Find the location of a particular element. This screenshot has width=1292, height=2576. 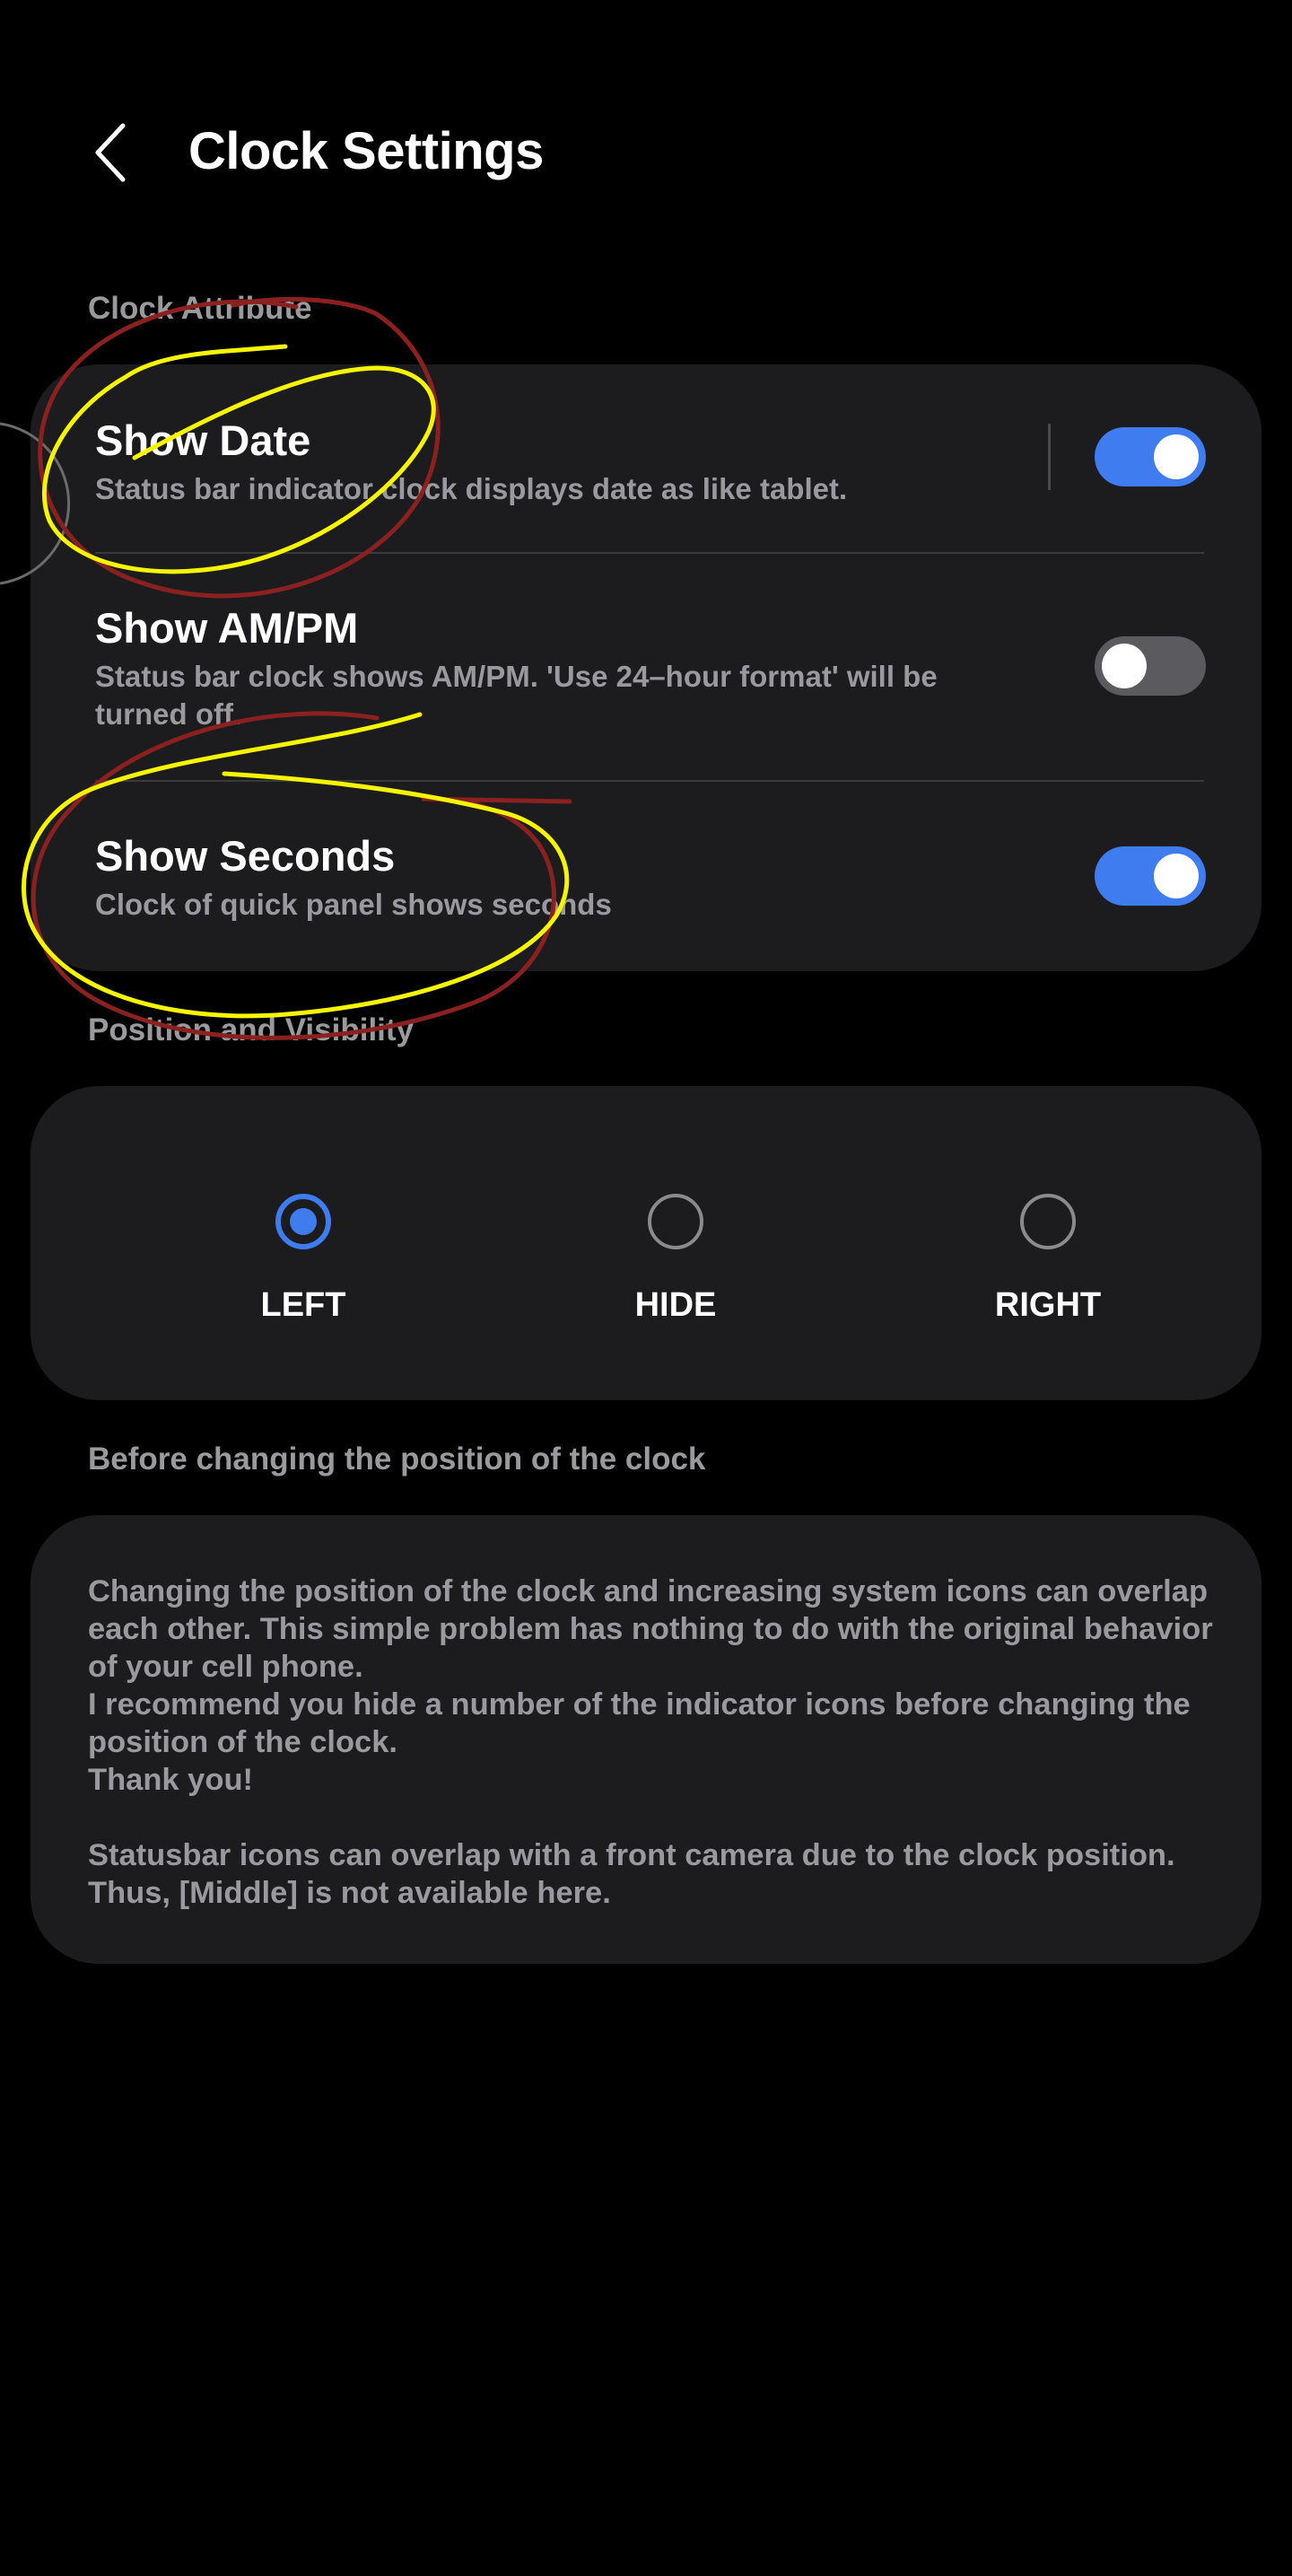

radio-dot is located at coordinates (303, 1221).